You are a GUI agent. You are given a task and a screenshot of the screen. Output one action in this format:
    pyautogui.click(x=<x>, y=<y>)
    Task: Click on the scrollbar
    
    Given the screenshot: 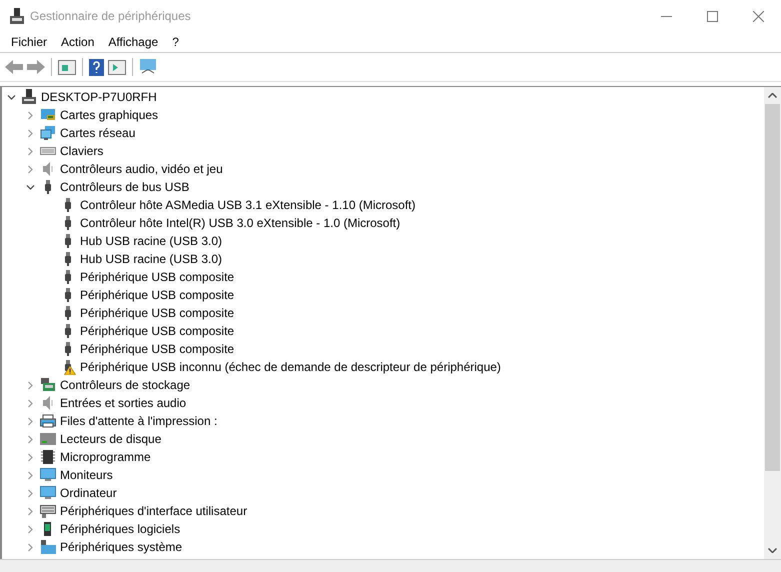 What is the action you would take?
    pyautogui.click(x=772, y=323)
    